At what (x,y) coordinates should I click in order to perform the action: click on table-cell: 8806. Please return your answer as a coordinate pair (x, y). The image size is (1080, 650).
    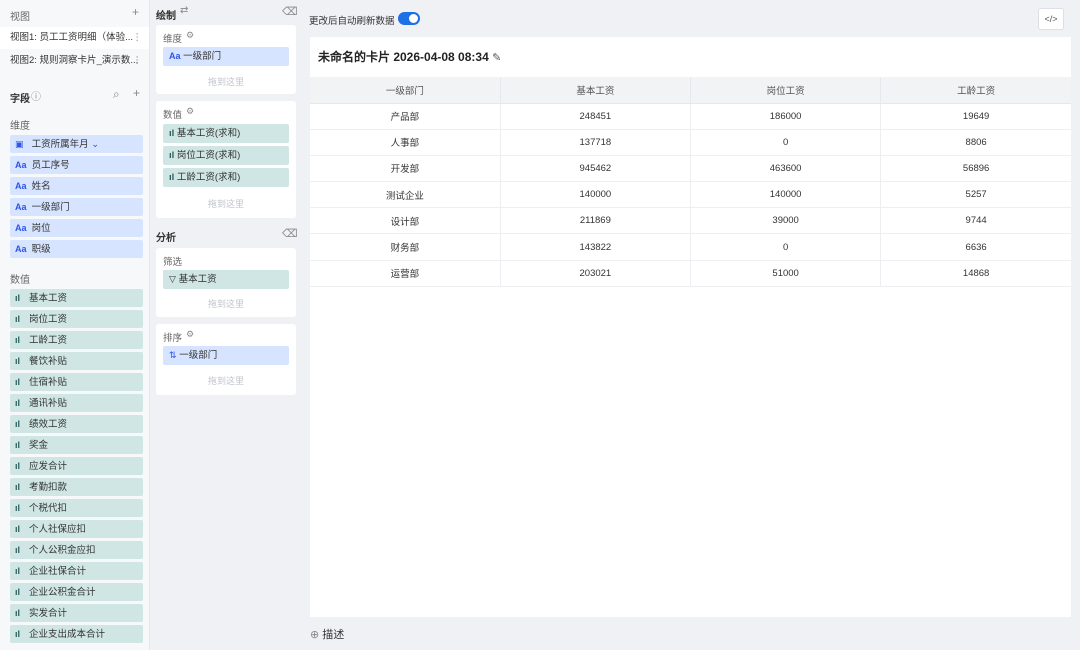
    Looking at the image, I should click on (975, 142).